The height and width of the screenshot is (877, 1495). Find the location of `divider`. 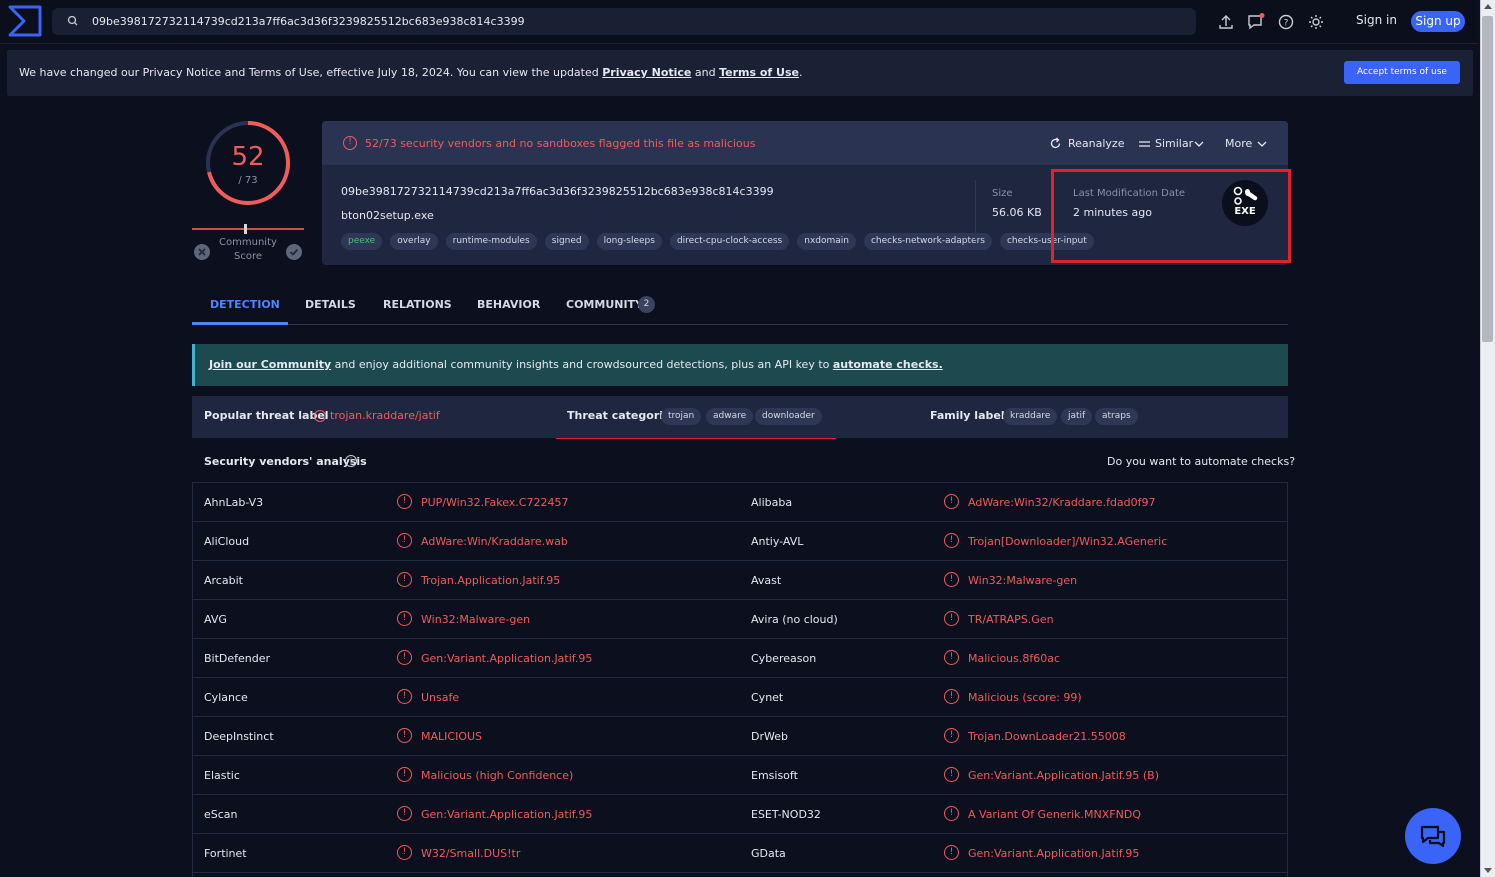

divider is located at coordinates (975, 210).